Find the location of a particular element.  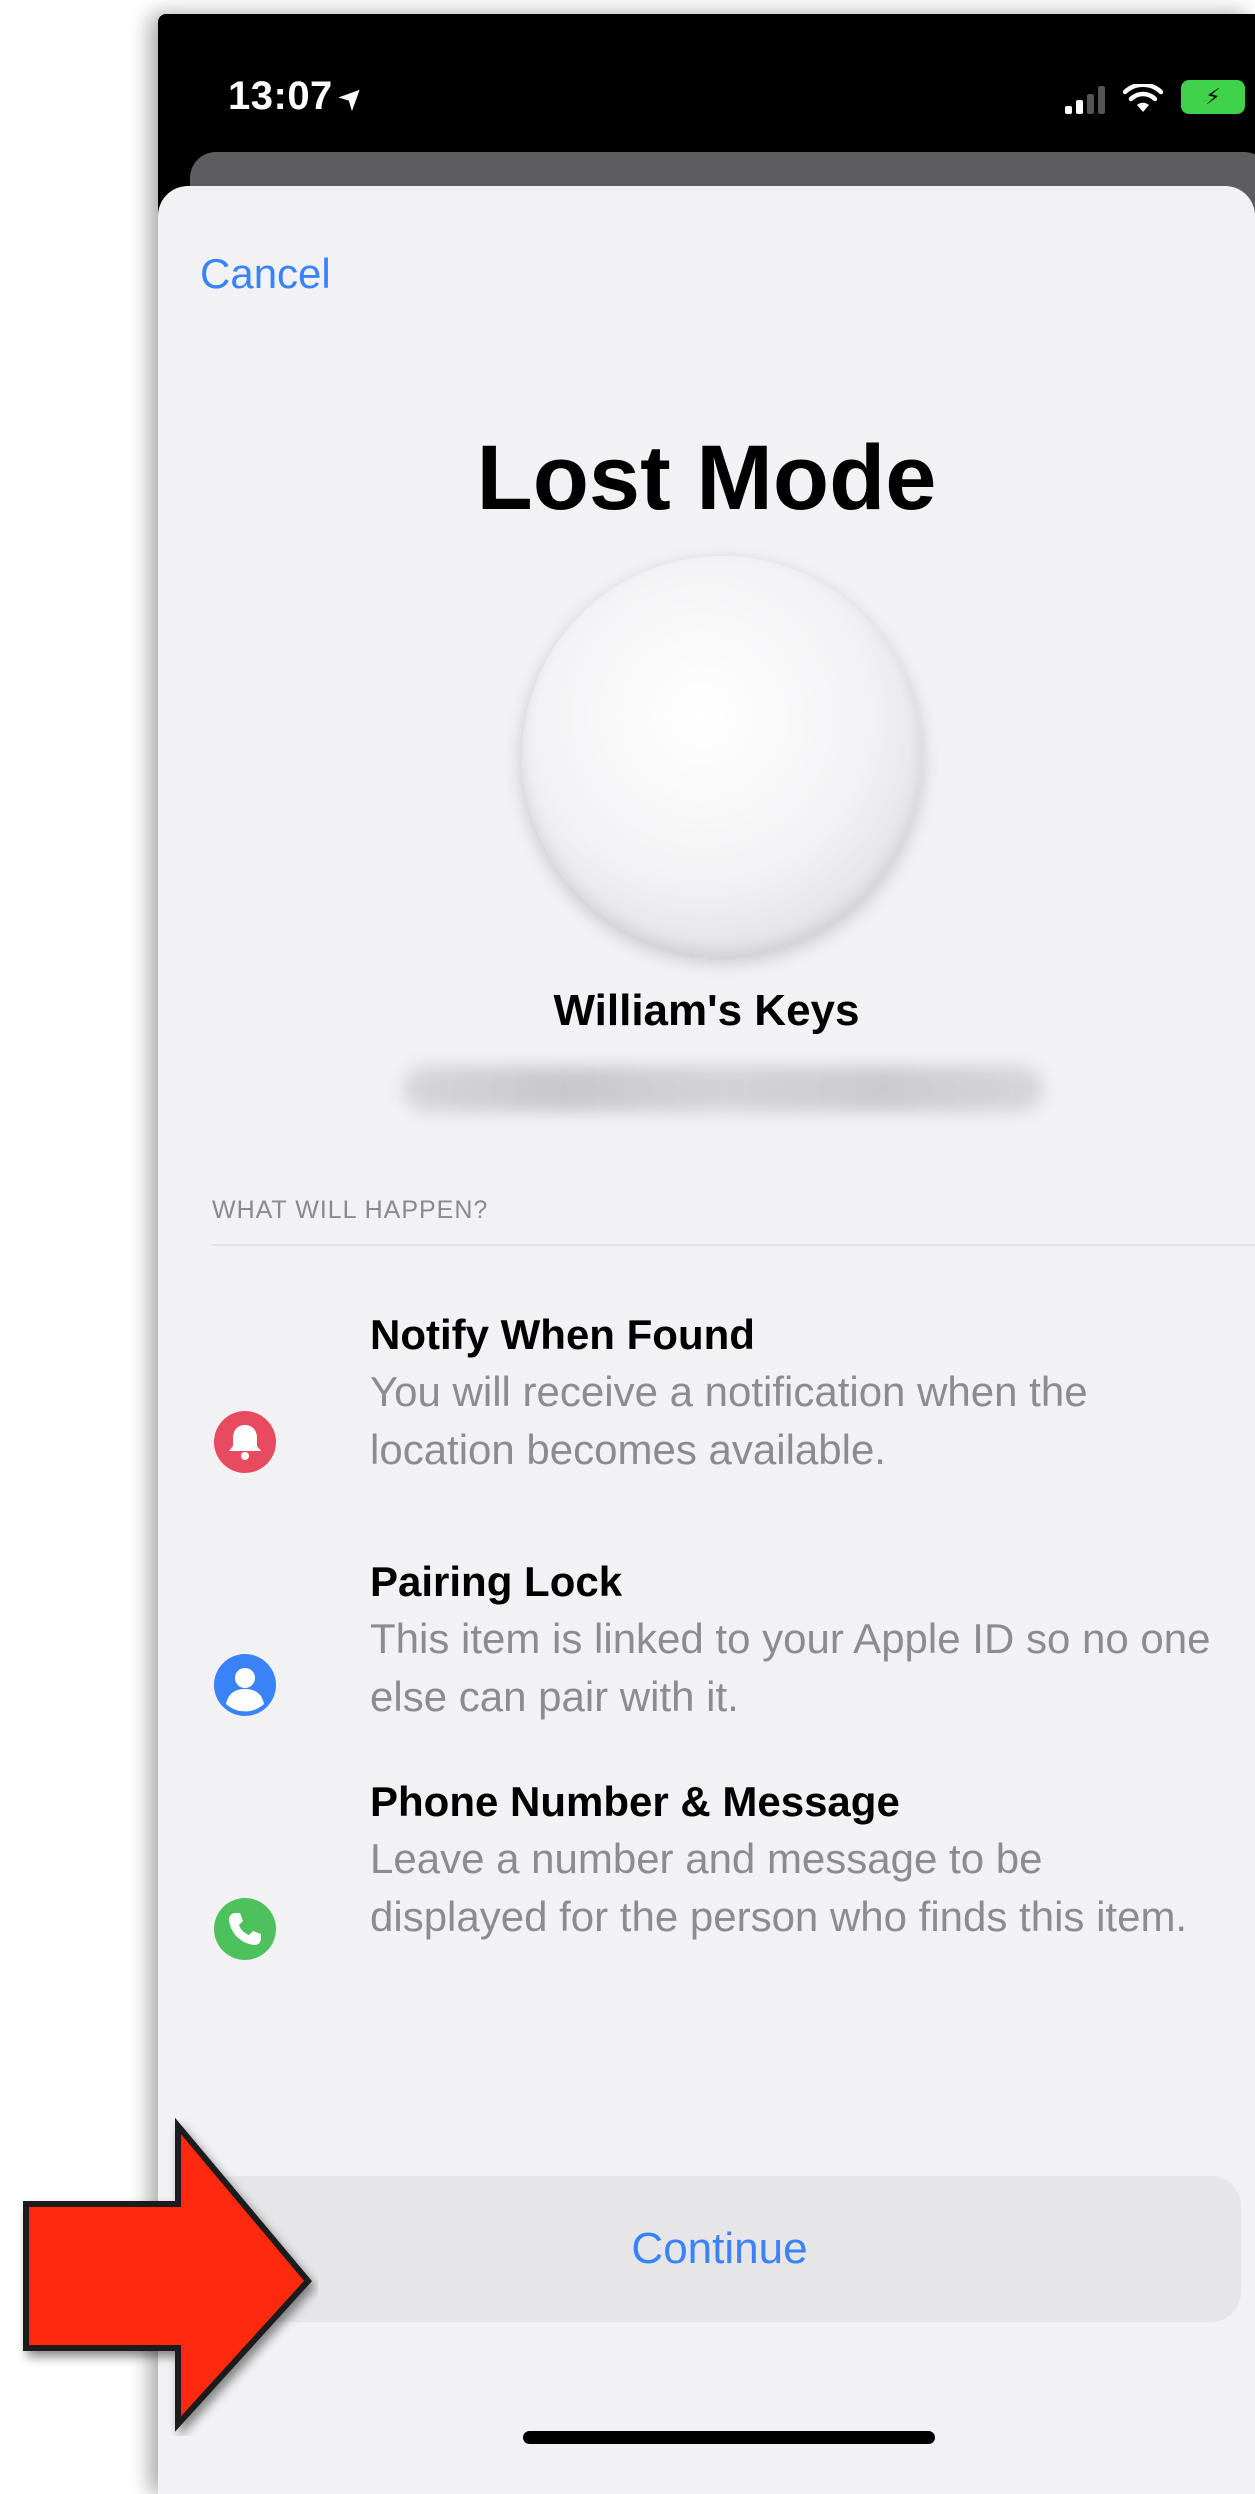

status-time: 13:07➤ is located at coordinates (300, 96).